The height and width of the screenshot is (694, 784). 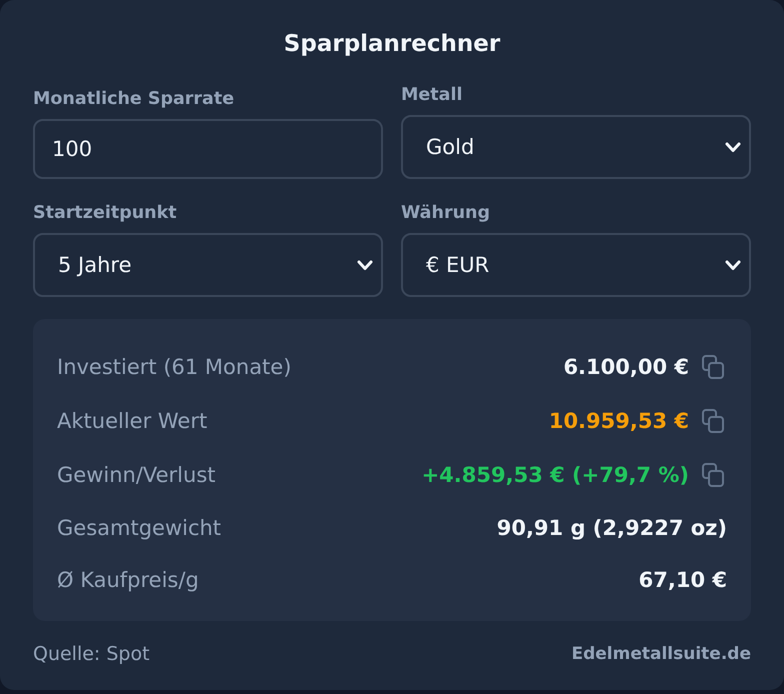 What do you see at coordinates (208, 149) in the screenshot?
I see `amount-input: 100` at bounding box center [208, 149].